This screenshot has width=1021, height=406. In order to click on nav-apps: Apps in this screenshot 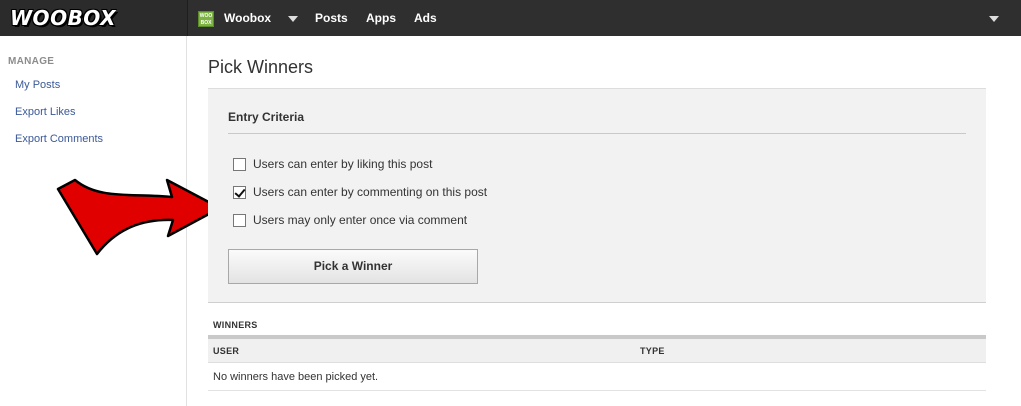, I will do `click(381, 18)`.